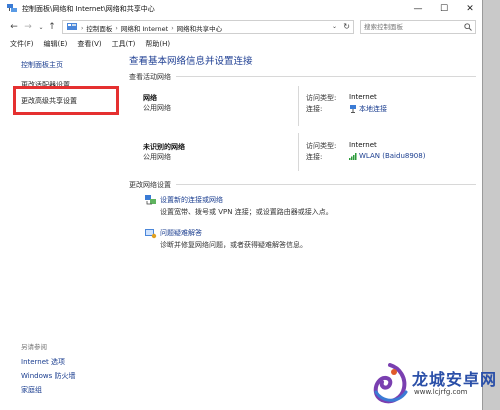 Image resolution: width=500 pixels, height=410 pixels. I want to click on title-bar: 控制面板\网络和 Internet\网络和共享中心 — ☐ ✕, so click(241, 8).